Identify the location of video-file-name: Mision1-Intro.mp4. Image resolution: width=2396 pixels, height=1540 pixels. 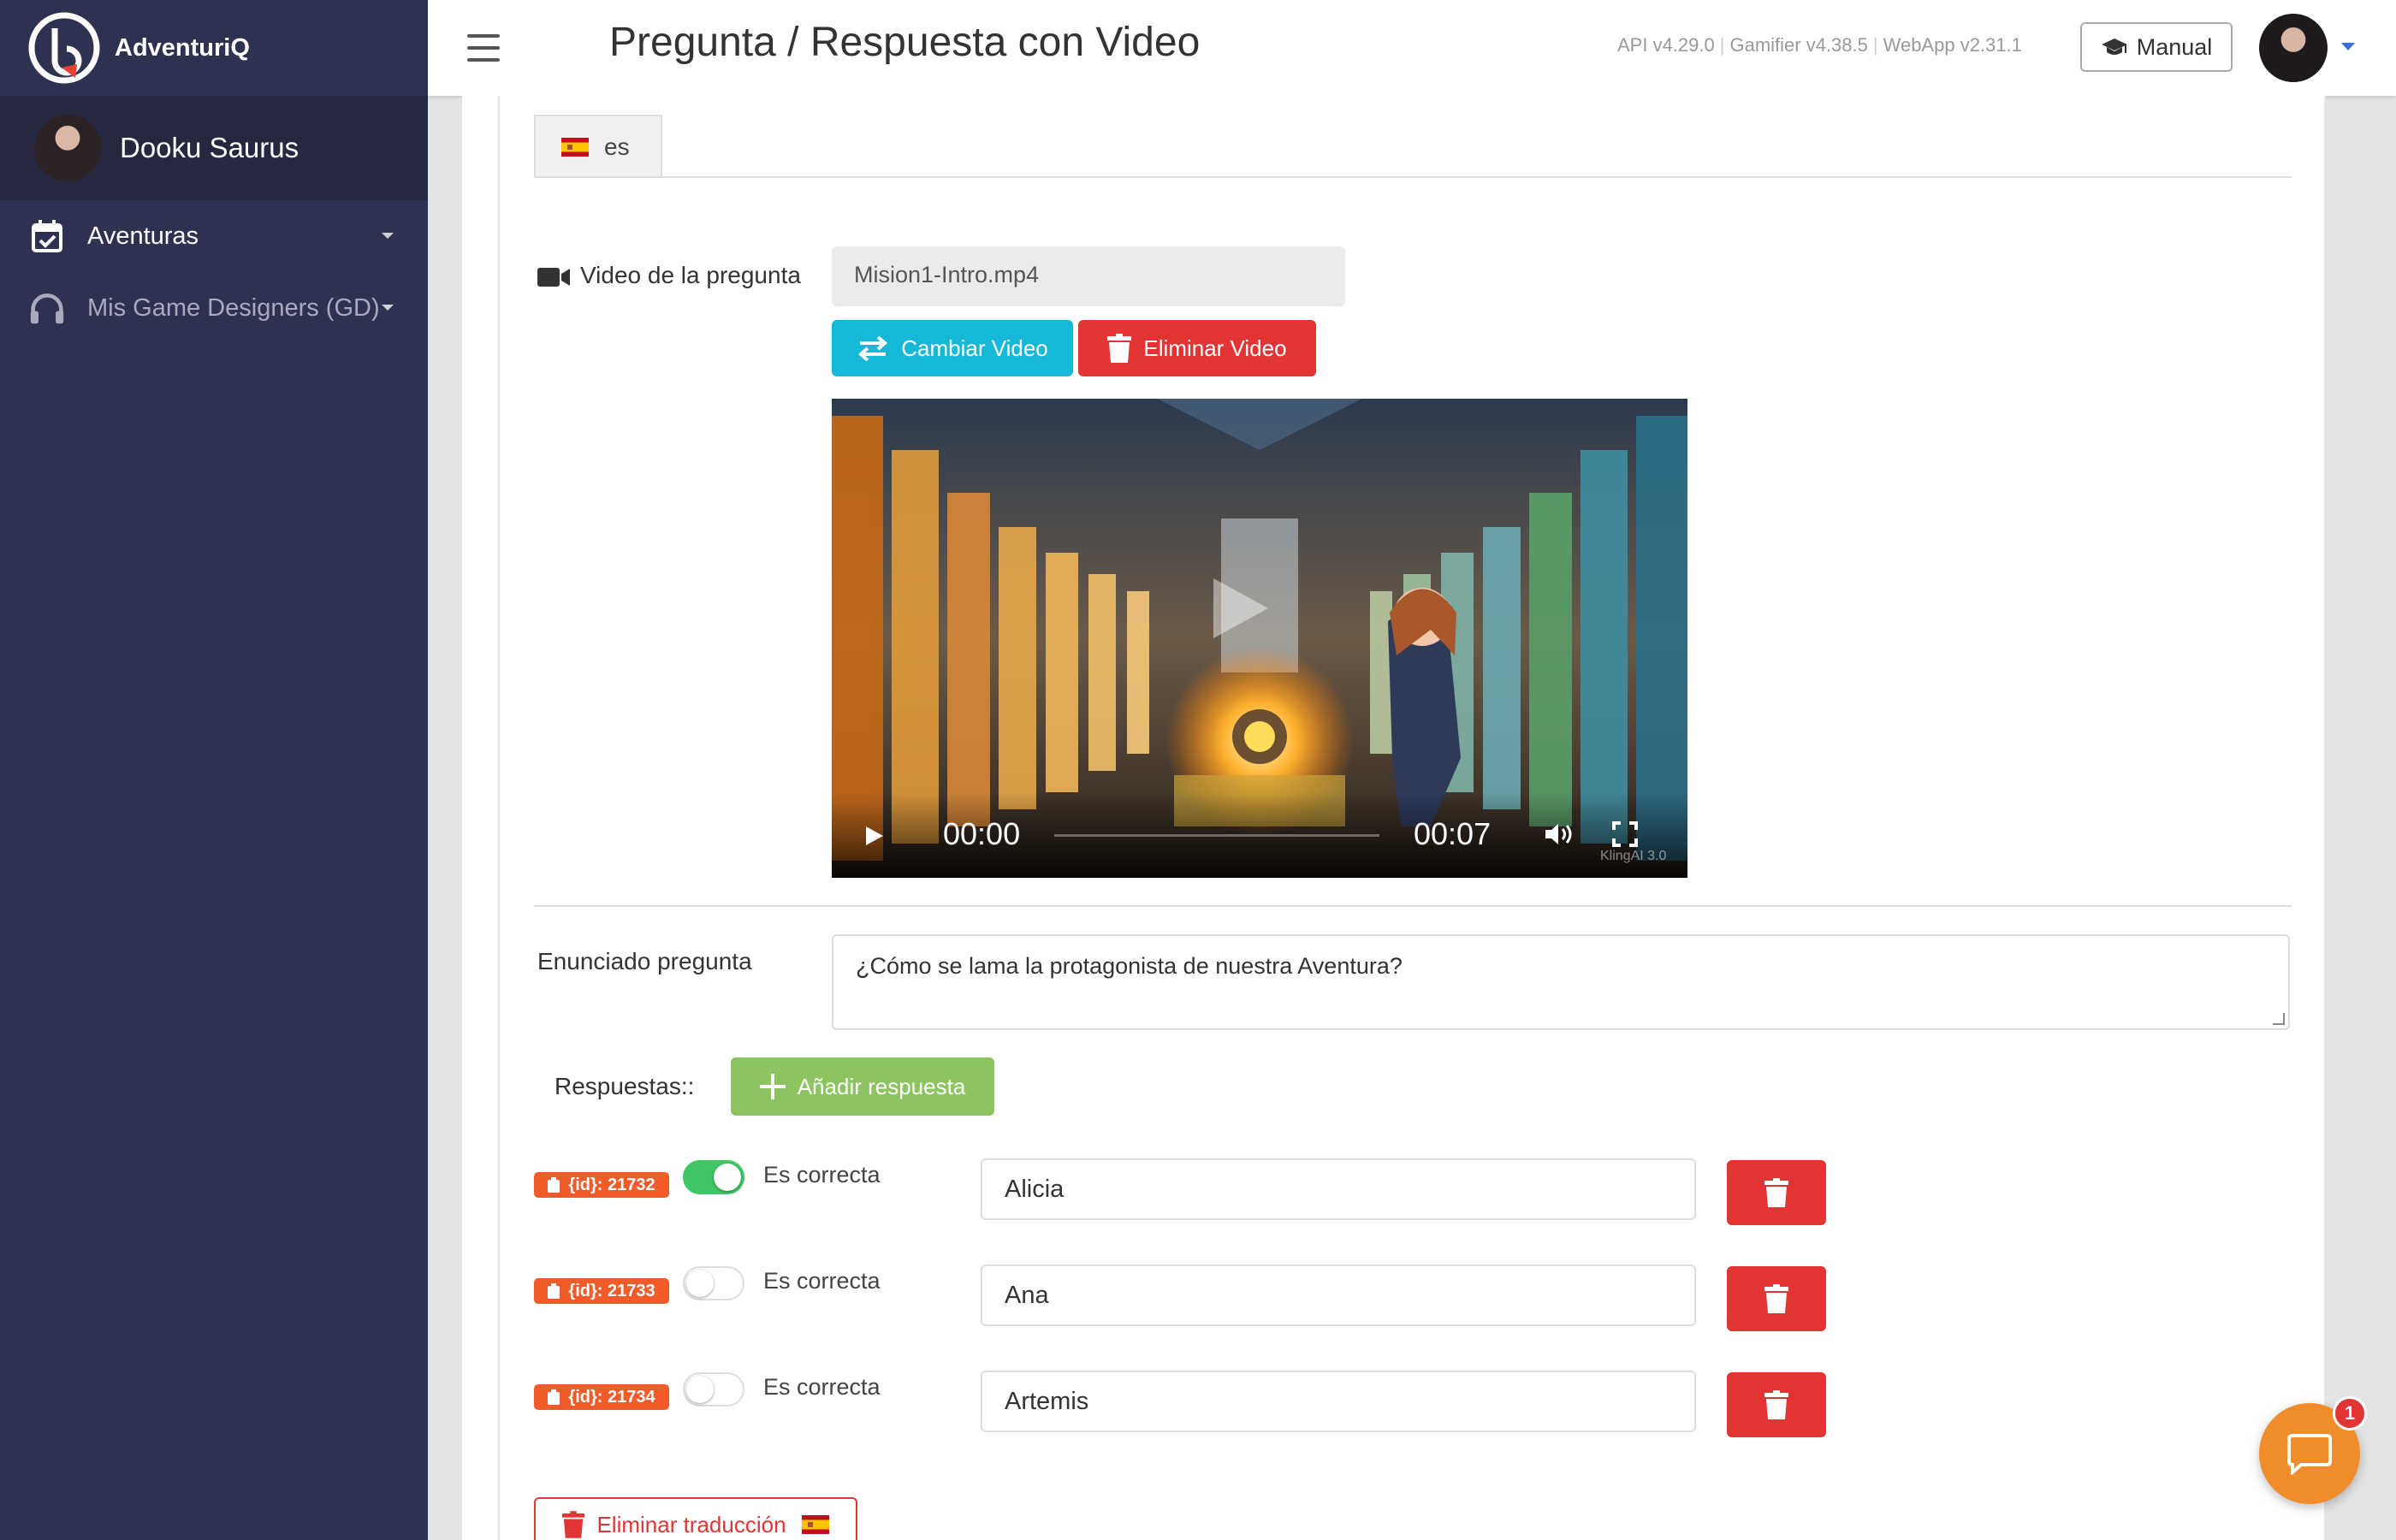
(1088, 276).